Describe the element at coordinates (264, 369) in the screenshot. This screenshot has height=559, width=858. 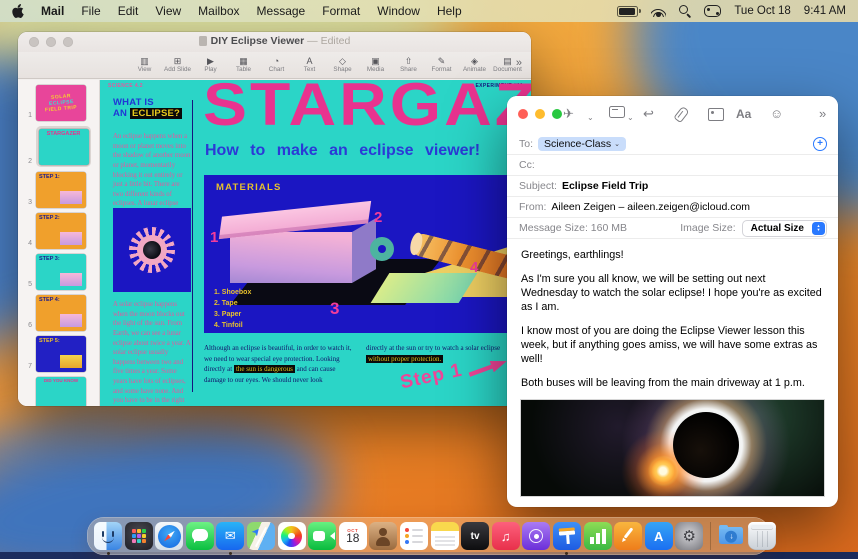
I see `danger-highlight-chip: the sun is dangerous` at that location.